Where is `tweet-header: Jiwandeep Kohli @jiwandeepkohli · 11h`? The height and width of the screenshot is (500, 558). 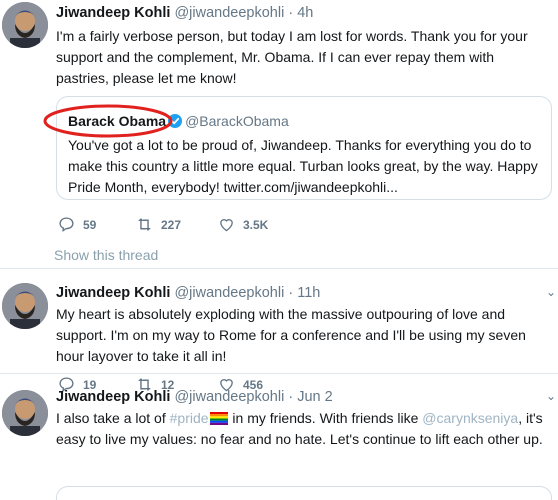
tweet-header: Jiwandeep Kohli @jiwandeepkohli · 11h is located at coordinates (188, 293).